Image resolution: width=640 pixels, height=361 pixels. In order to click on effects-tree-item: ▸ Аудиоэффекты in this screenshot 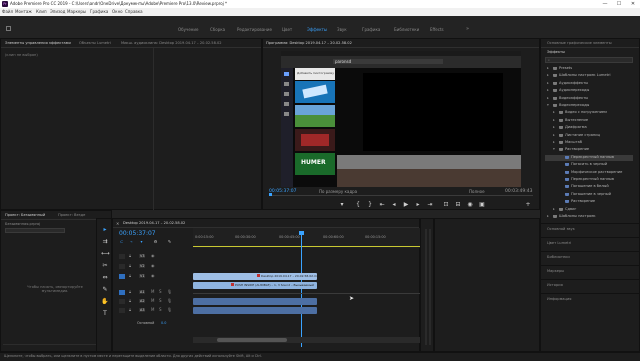, I will do `click(589, 84)`.